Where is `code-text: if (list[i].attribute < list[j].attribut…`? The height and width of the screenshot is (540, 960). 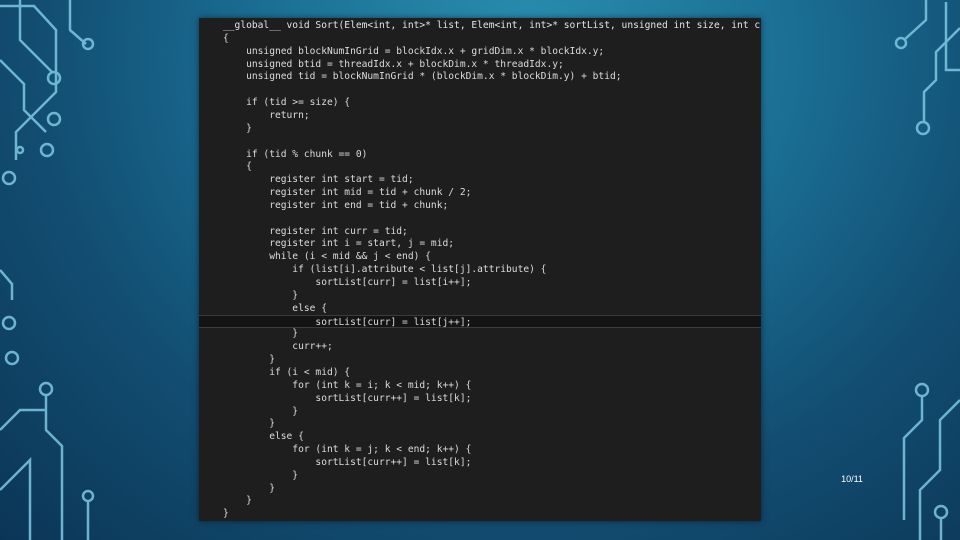
code-text: if (list[i].attribute < list[j].attribut… is located at coordinates (385, 270).